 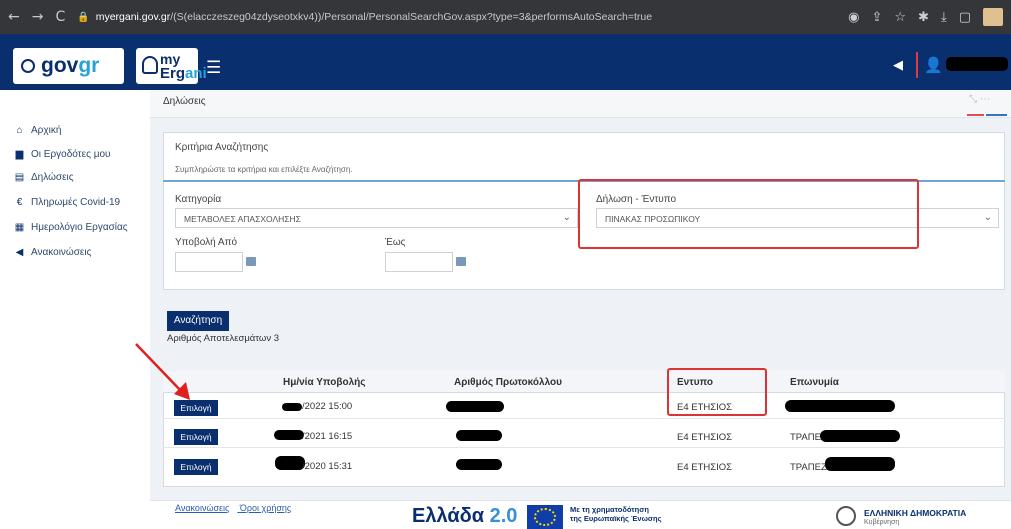 I want to click on search-button: Αναζήτηση, so click(x=198, y=321).